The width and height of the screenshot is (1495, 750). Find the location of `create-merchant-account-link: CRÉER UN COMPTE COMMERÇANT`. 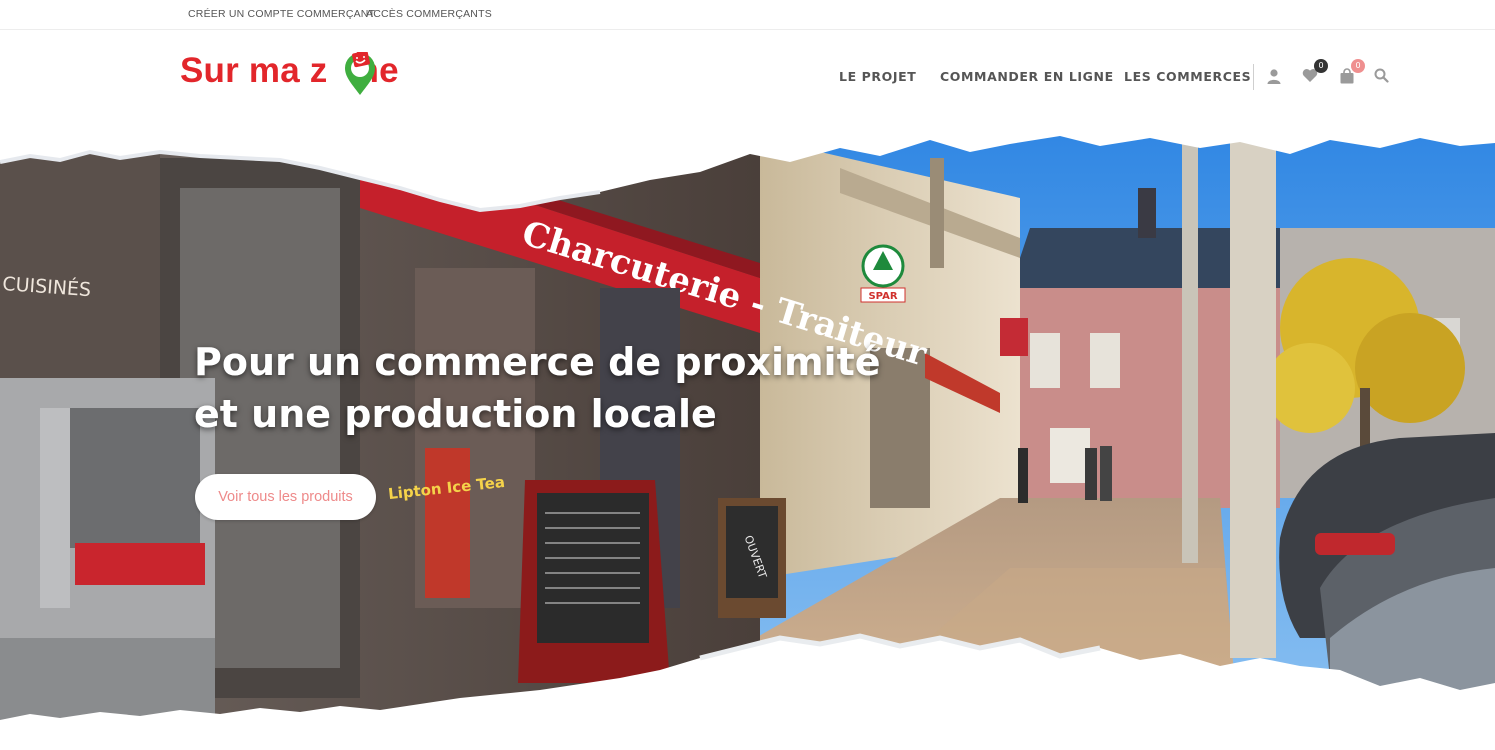

create-merchant-account-link: CRÉER UN COMPTE COMMERÇANT is located at coordinates (281, 14).